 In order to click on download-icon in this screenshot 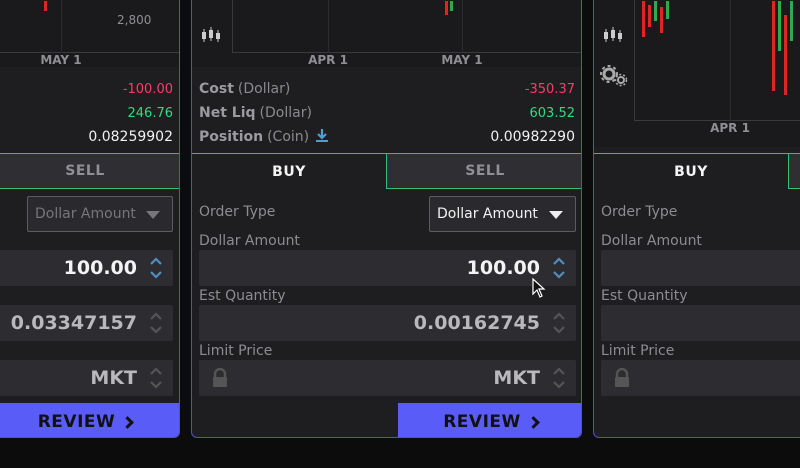, I will do `click(322, 137)`.